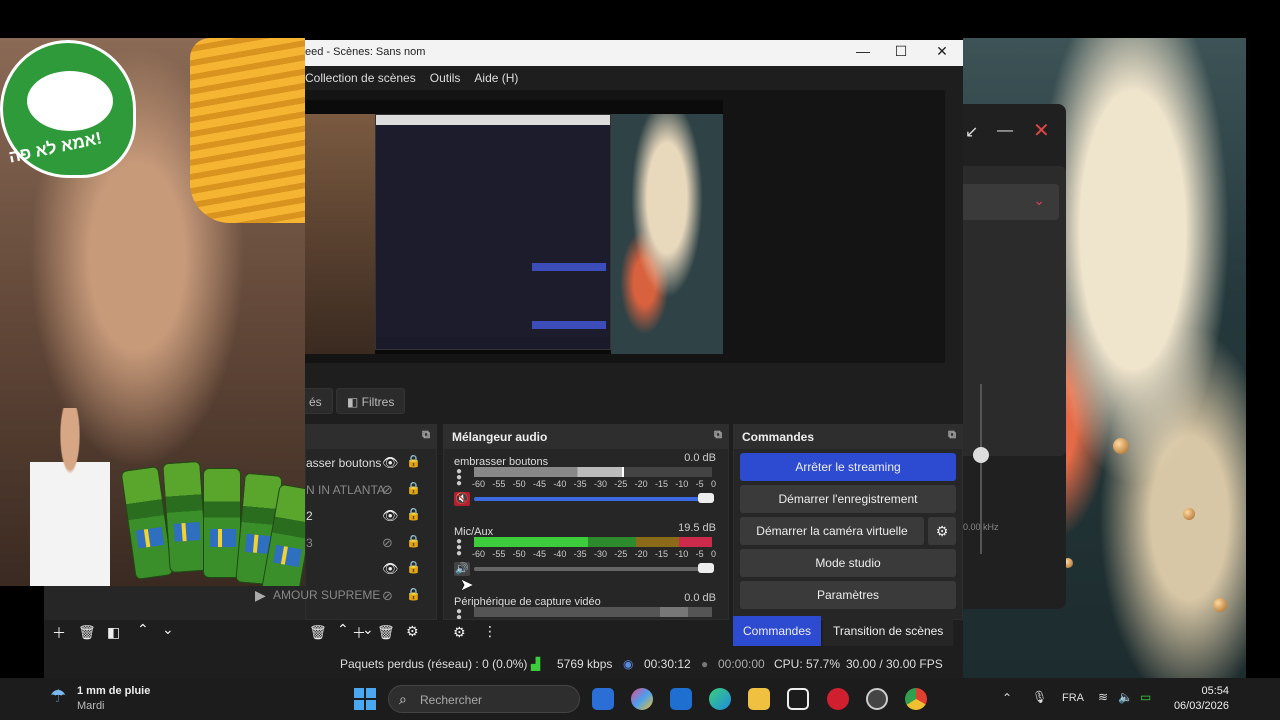  What do you see at coordinates (634, 53) in the screenshot?
I see `title-bar: eed - Scènes: Sans nom — ☐ ✕` at bounding box center [634, 53].